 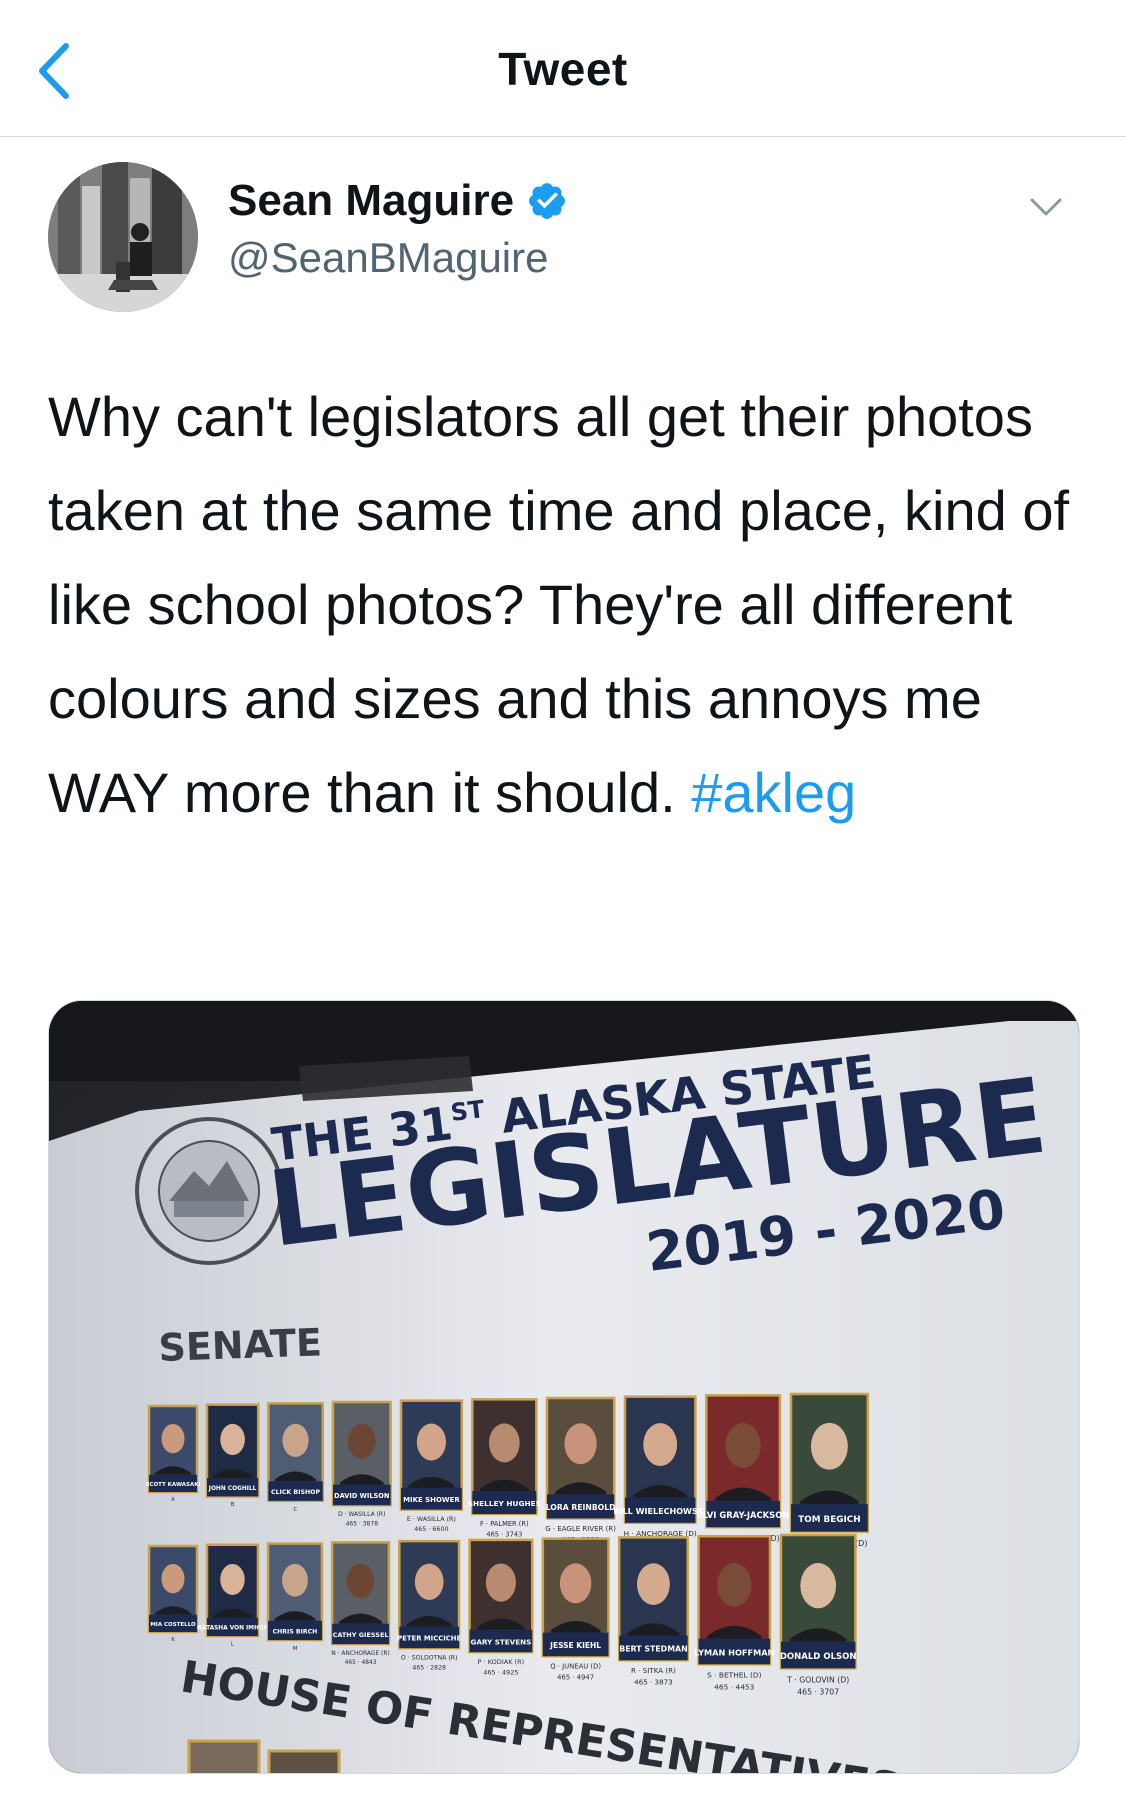 What do you see at coordinates (362, 1524) in the screenshot?
I see `senator-phone: 465 · 3878` at bounding box center [362, 1524].